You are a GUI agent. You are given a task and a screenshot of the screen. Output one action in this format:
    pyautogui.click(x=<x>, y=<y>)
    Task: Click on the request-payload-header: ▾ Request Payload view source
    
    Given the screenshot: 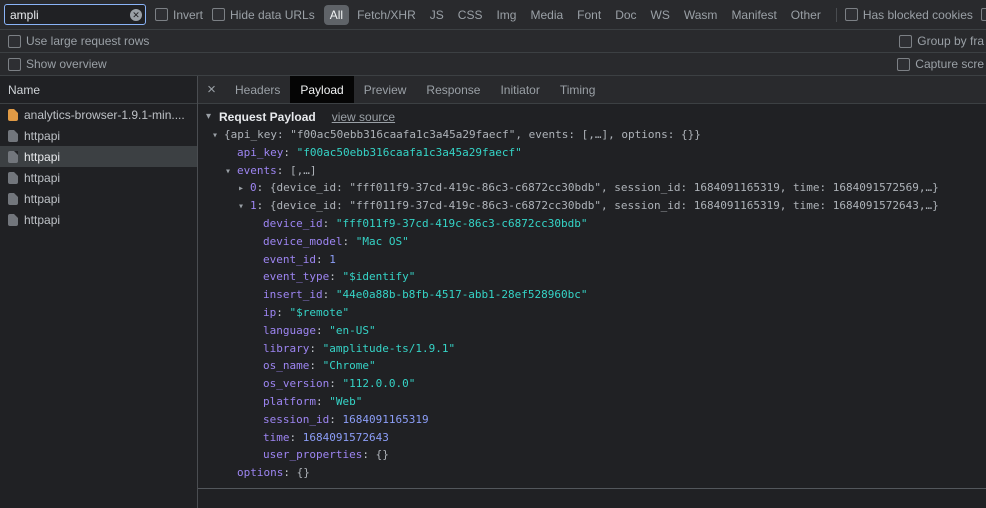 What is the action you would take?
    pyautogui.click(x=592, y=116)
    